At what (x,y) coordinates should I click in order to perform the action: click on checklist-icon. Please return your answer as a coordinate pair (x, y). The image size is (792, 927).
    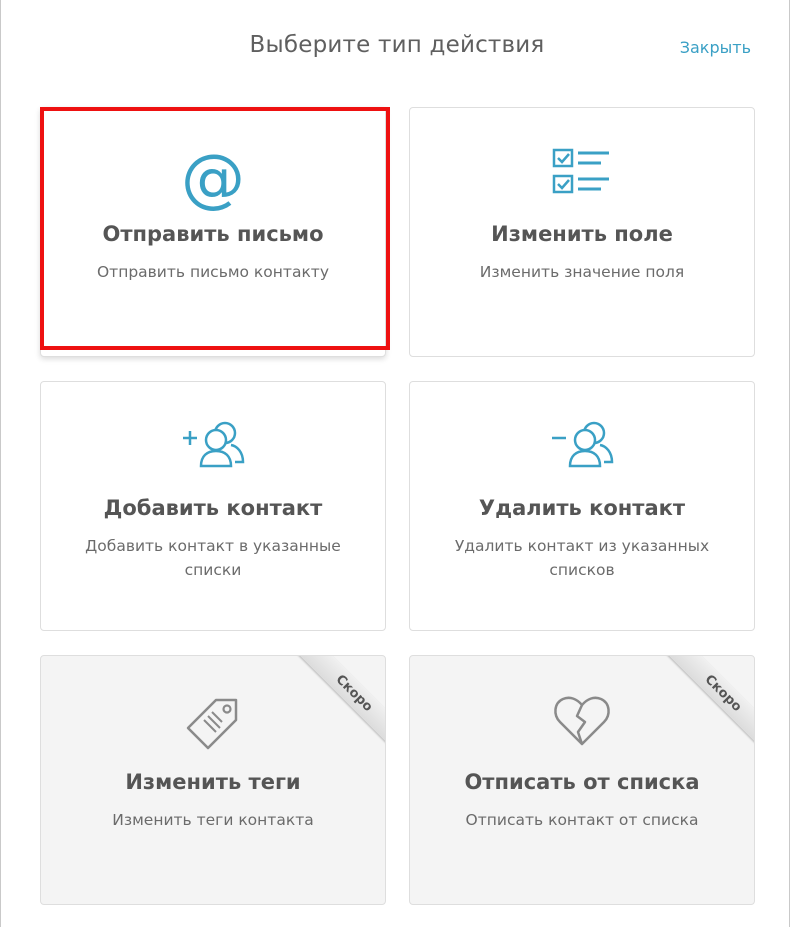
    Looking at the image, I should click on (580, 171).